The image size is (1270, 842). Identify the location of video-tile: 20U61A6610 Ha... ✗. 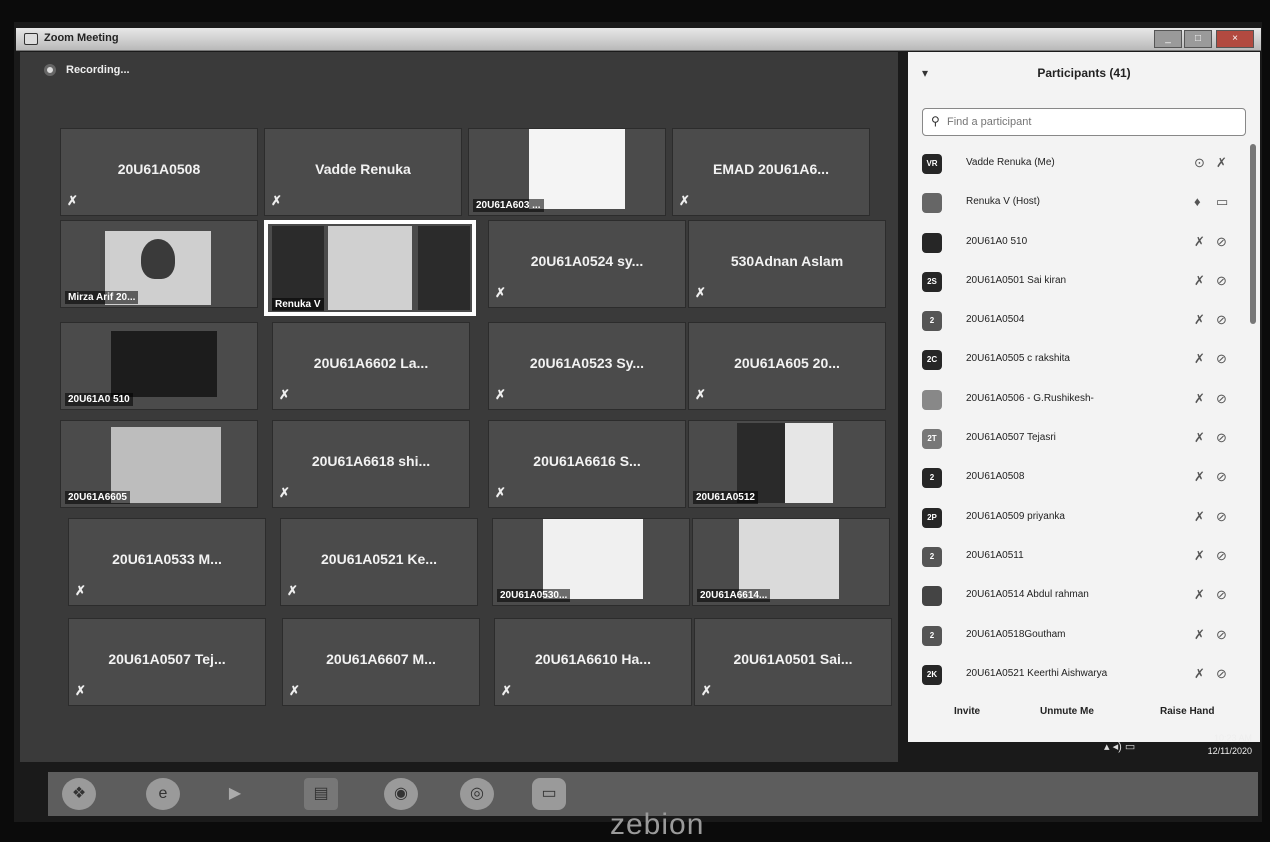
(593, 662).